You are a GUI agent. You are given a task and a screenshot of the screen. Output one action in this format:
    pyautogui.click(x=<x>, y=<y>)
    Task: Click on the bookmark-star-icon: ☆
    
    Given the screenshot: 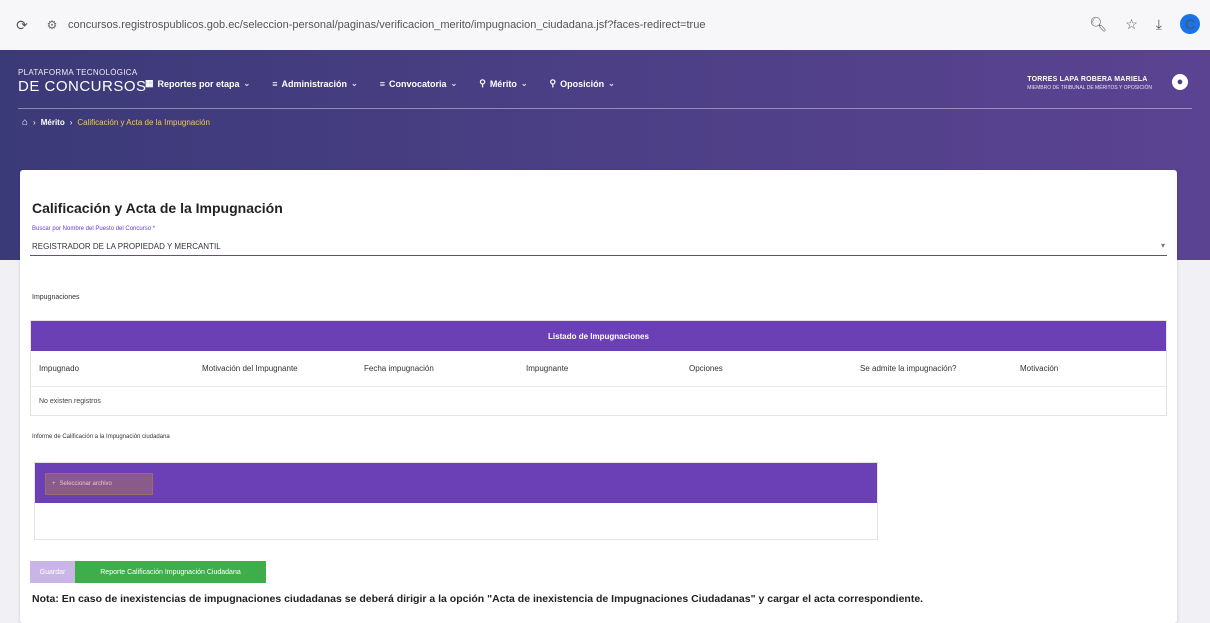 What is the action you would take?
    pyautogui.click(x=1131, y=24)
    